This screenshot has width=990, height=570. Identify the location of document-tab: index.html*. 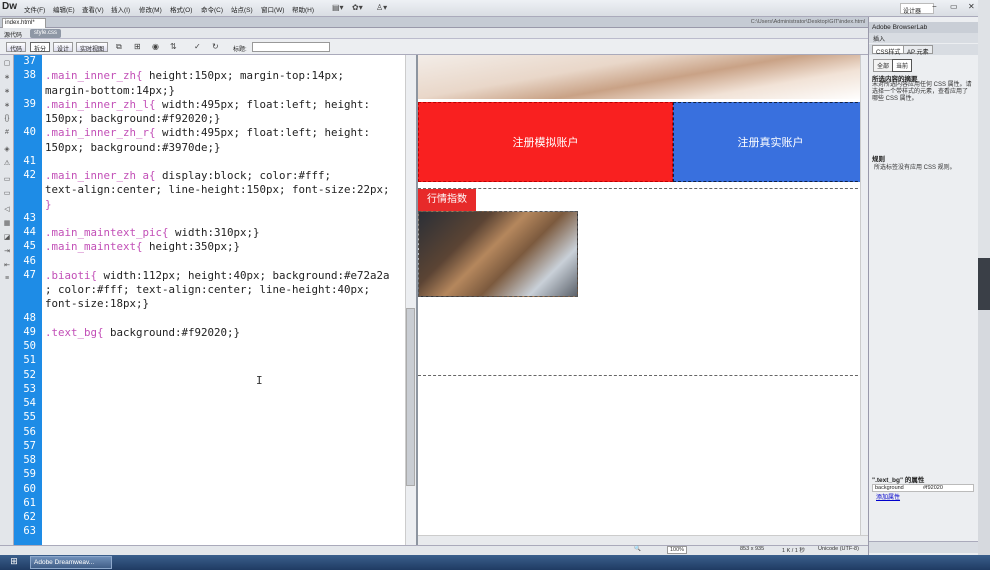
(24, 23).